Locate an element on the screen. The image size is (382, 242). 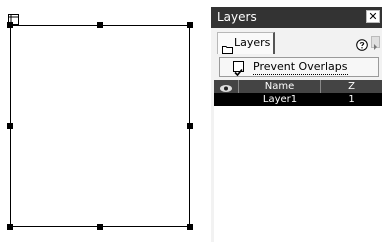
prevent-overlaps-checkbox is located at coordinates (238, 69).